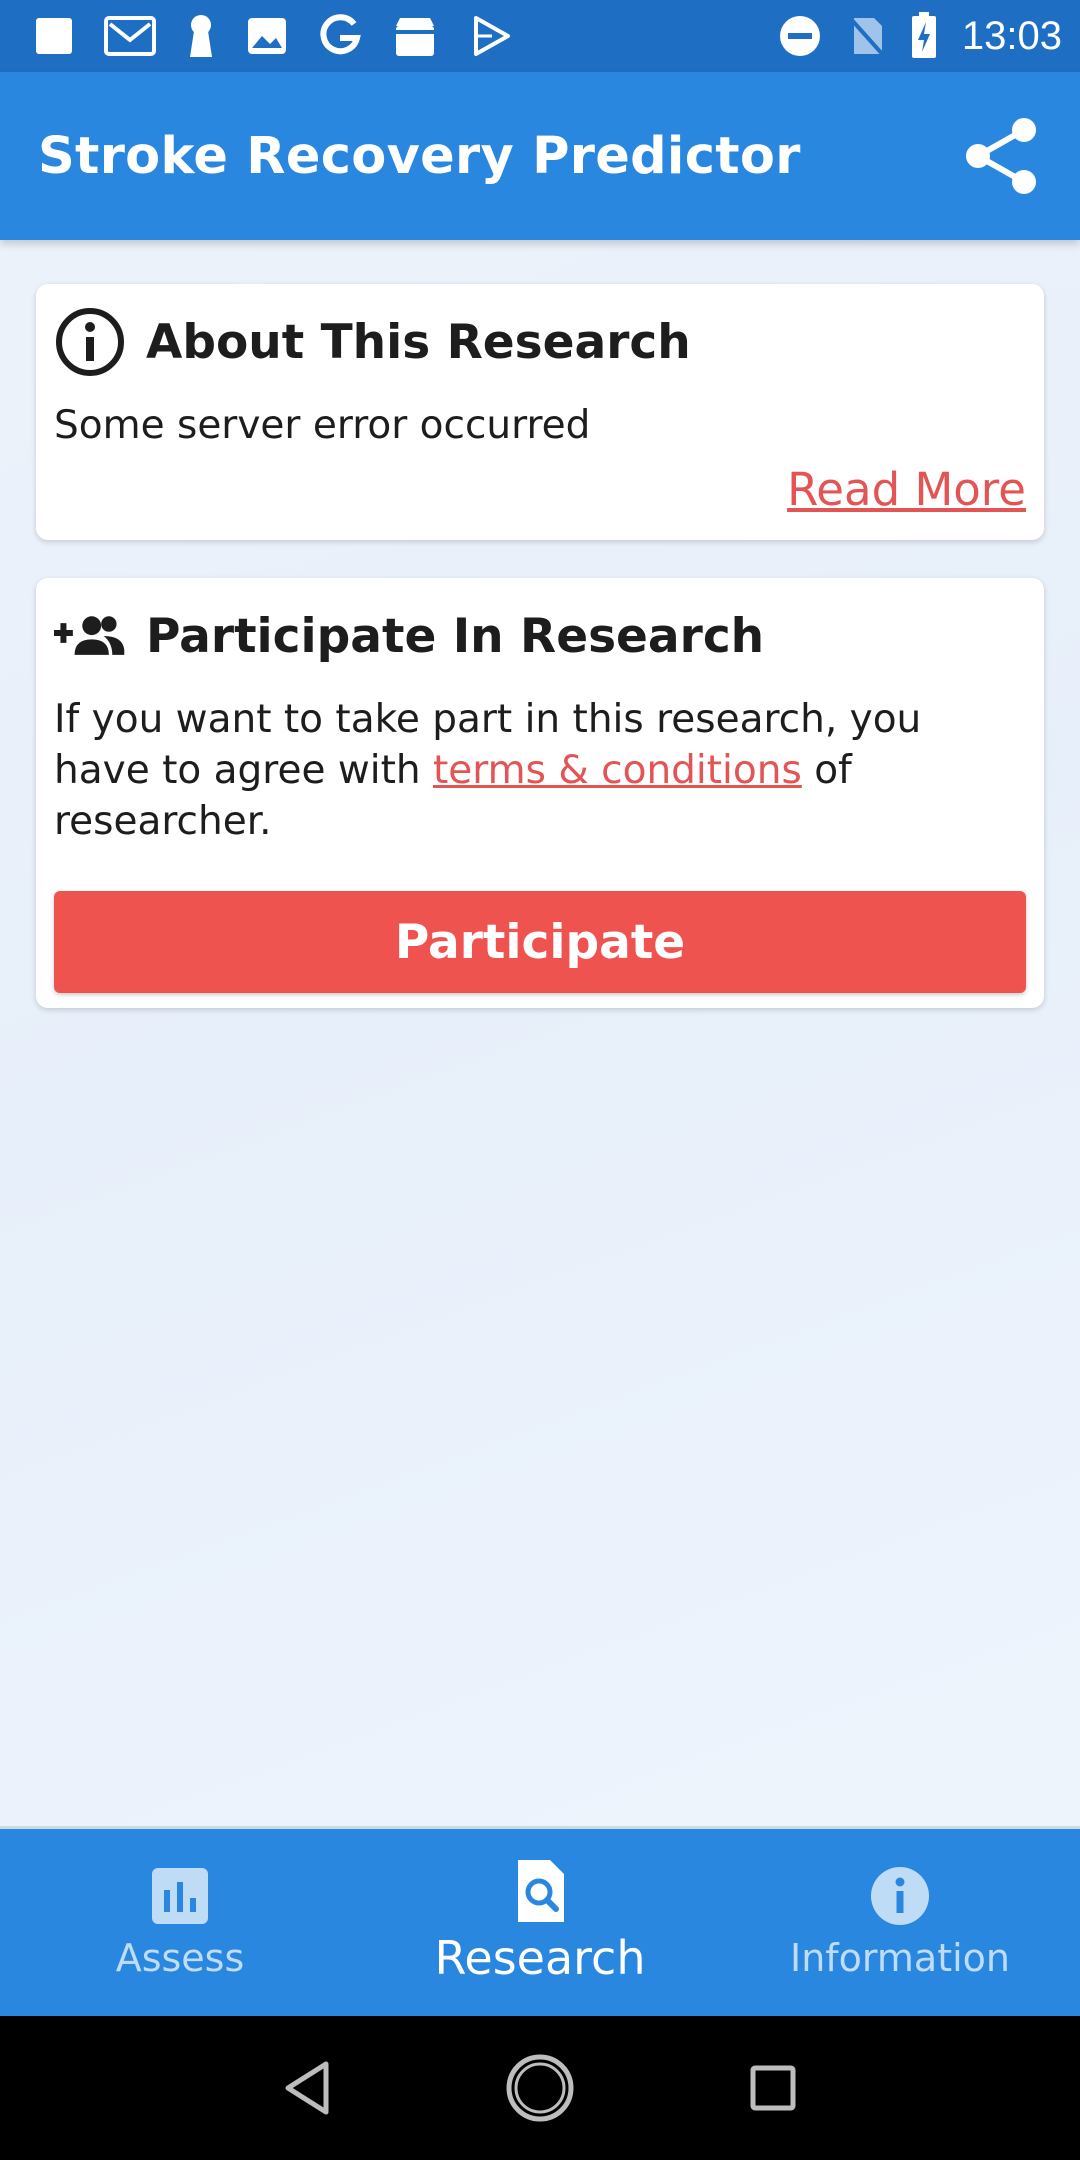  What do you see at coordinates (201, 36) in the screenshot?
I see `keyhole-icon` at bounding box center [201, 36].